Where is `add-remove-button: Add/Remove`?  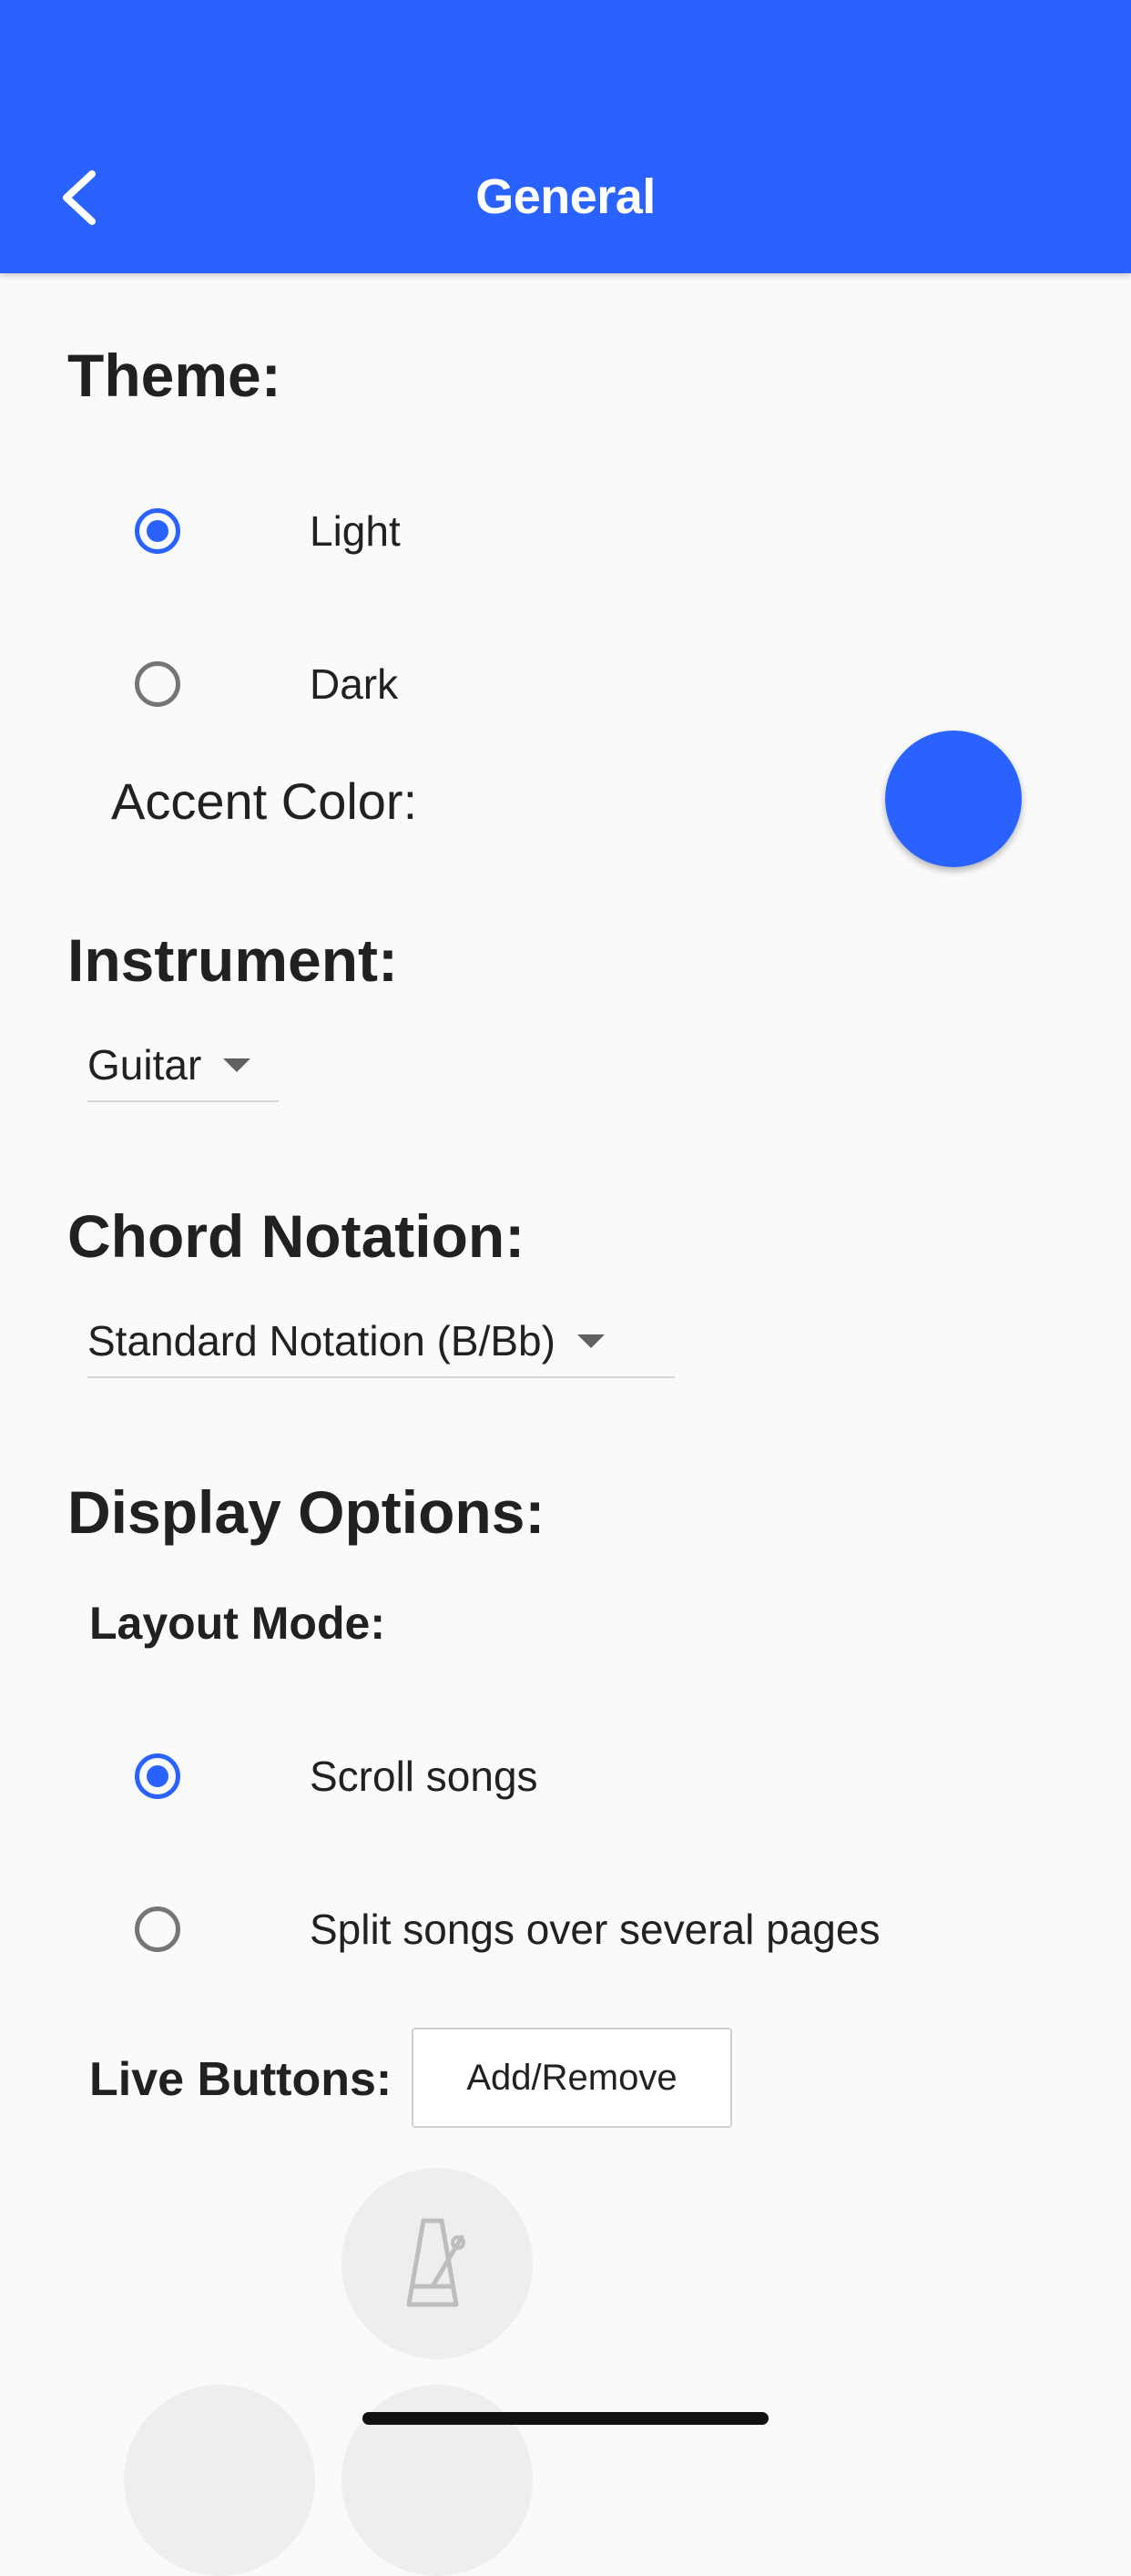 add-remove-button: Add/Remove is located at coordinates (572, 2078).